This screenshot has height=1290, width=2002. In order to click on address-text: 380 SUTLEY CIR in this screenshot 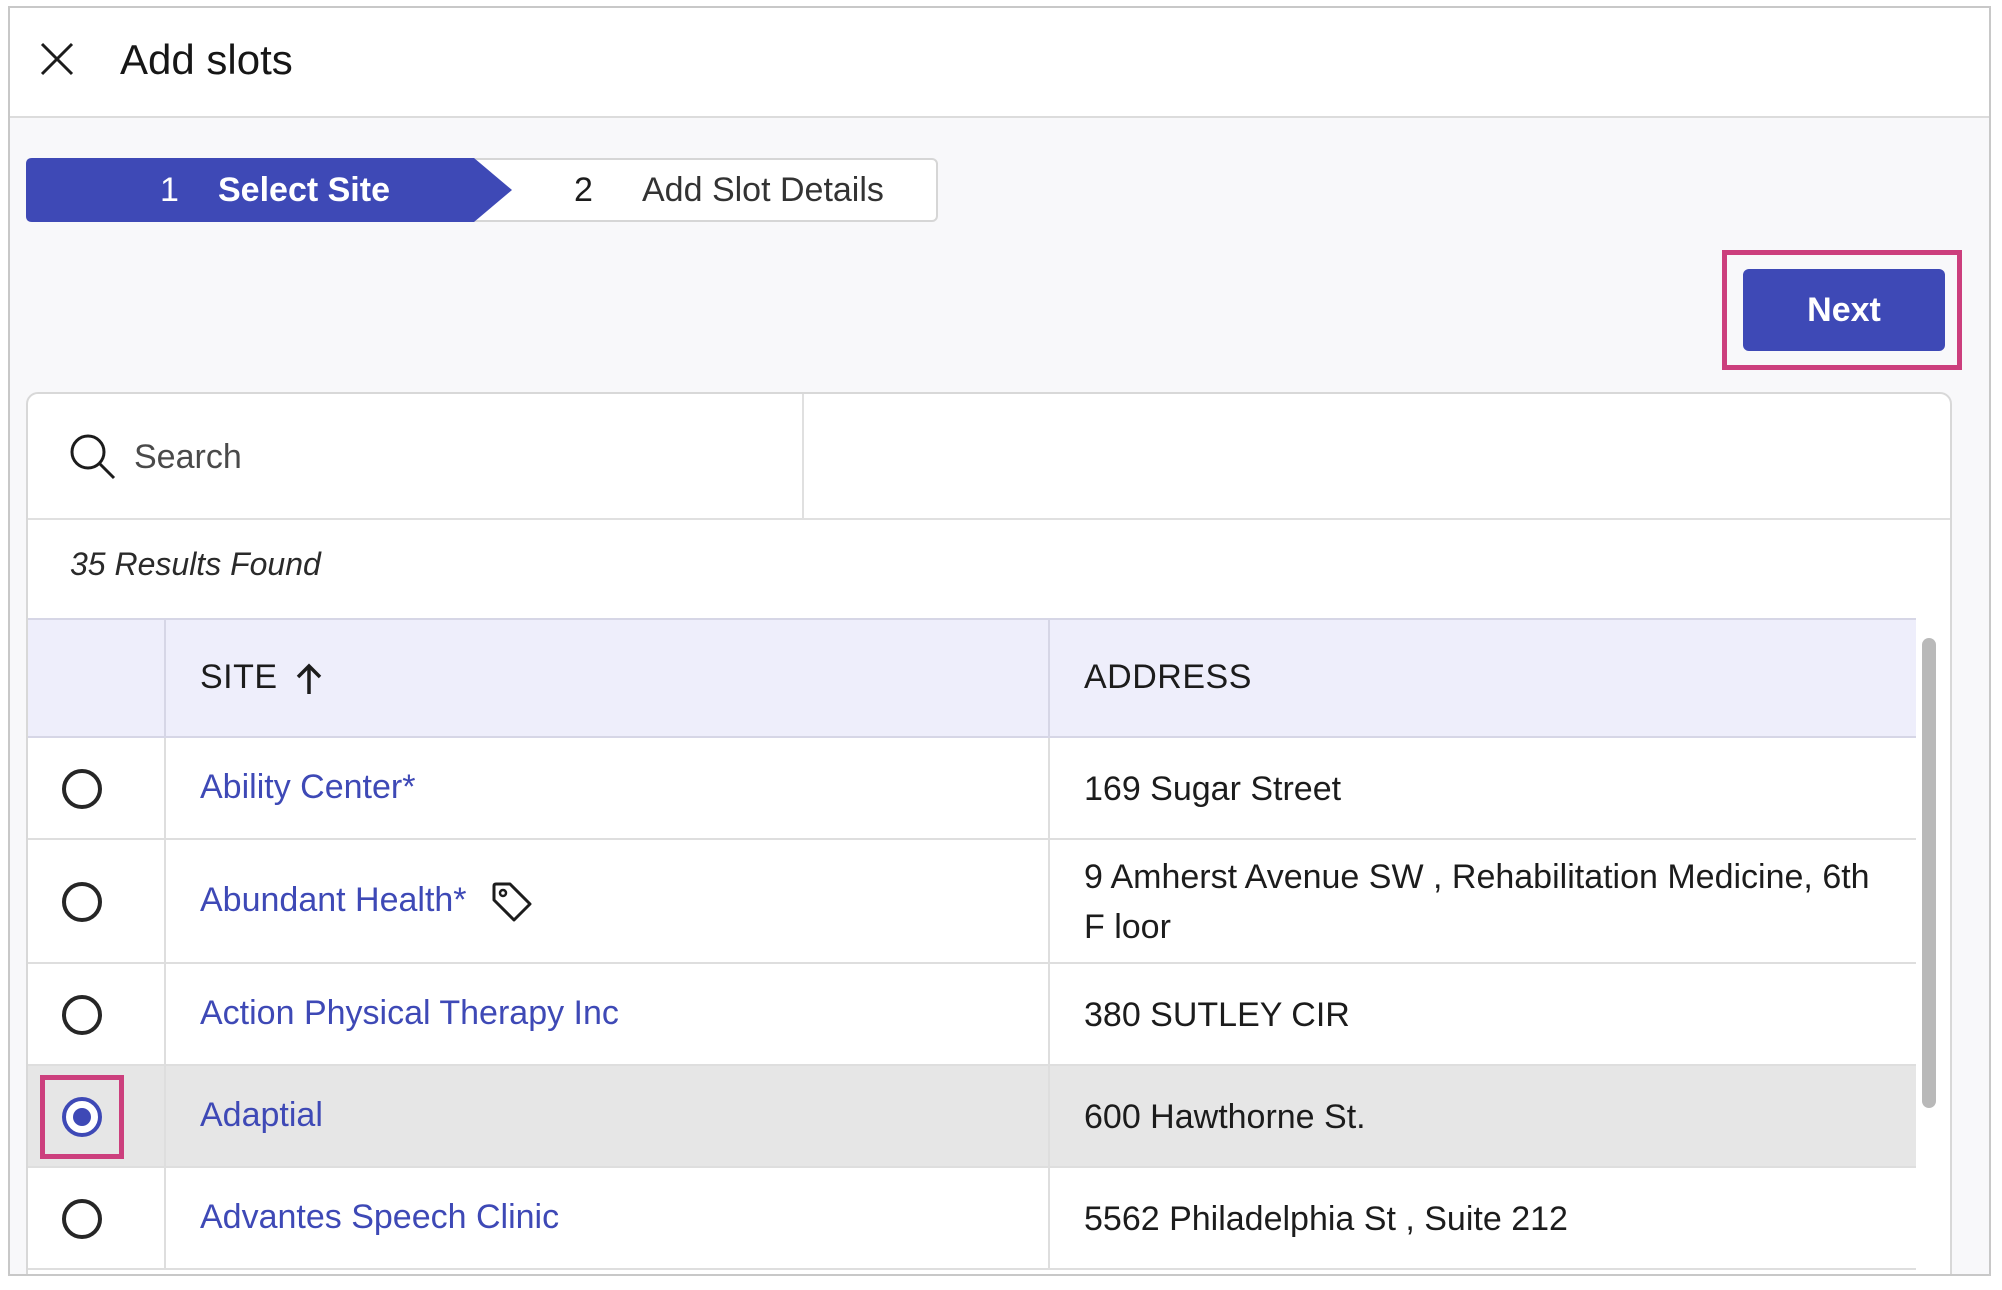, I will do `click(1217, 1015)`.